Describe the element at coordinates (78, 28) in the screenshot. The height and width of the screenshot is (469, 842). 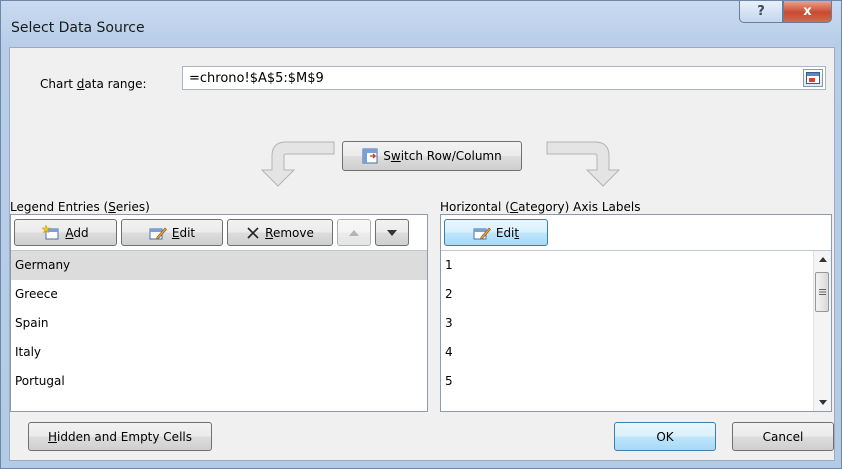
I see `dialog-title: Select Data Source` at that location.